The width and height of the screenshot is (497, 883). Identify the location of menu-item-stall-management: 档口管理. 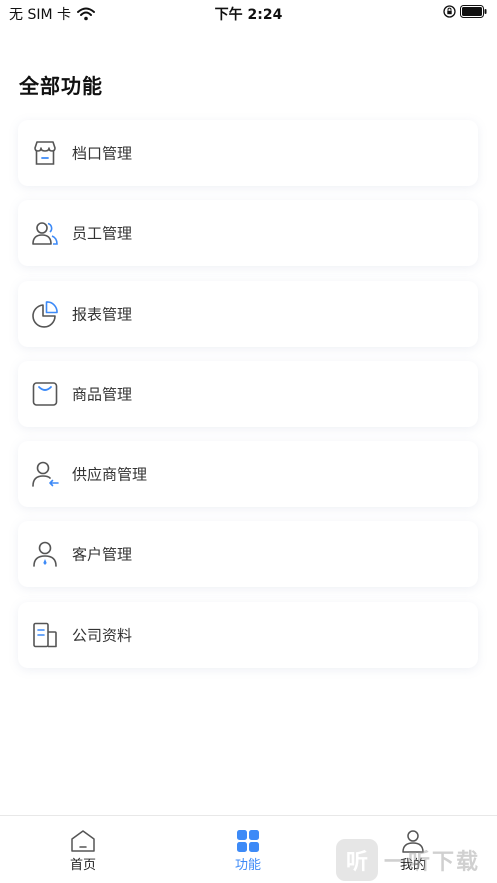
(248, 153).